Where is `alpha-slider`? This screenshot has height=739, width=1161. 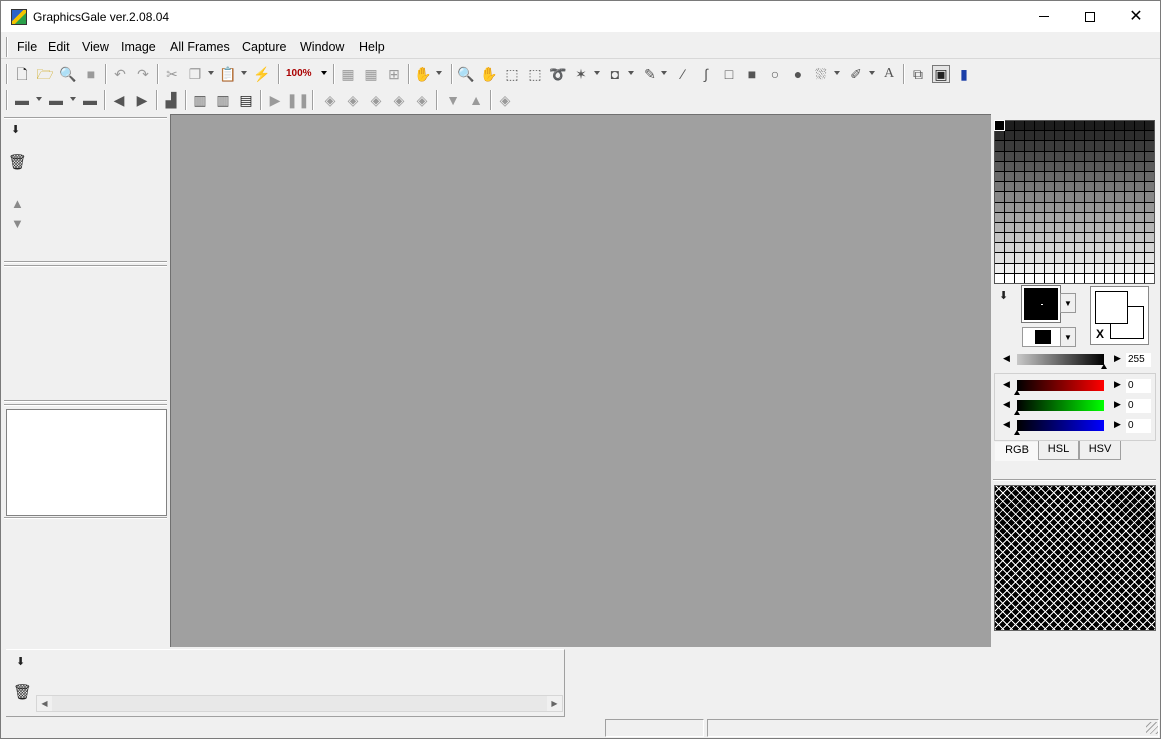
alpha-slider is located at coordinates (1060, 359).